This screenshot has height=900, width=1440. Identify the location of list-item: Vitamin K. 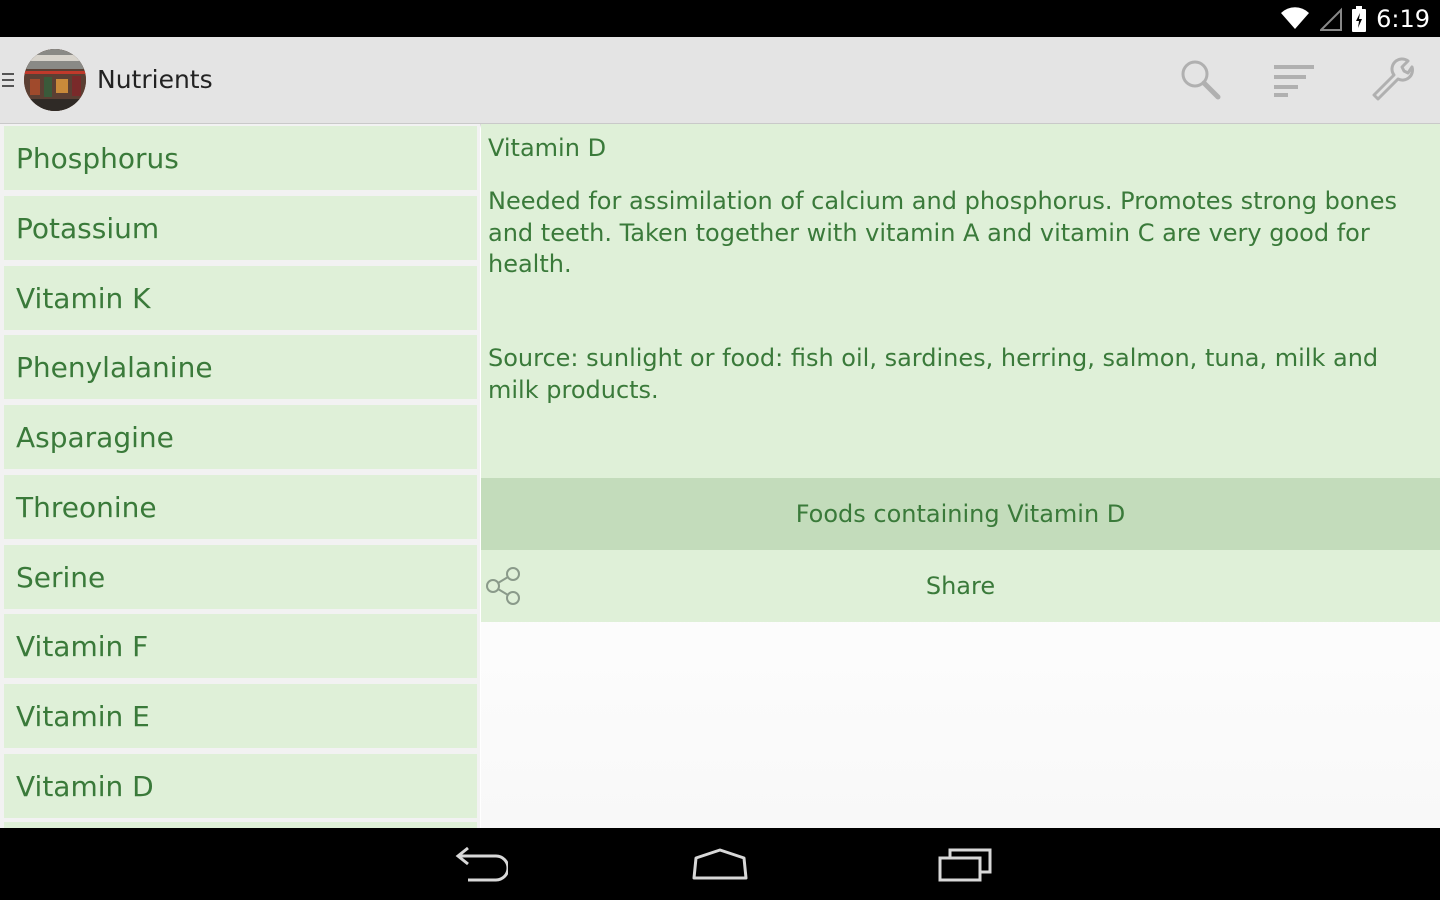
(240, 298).